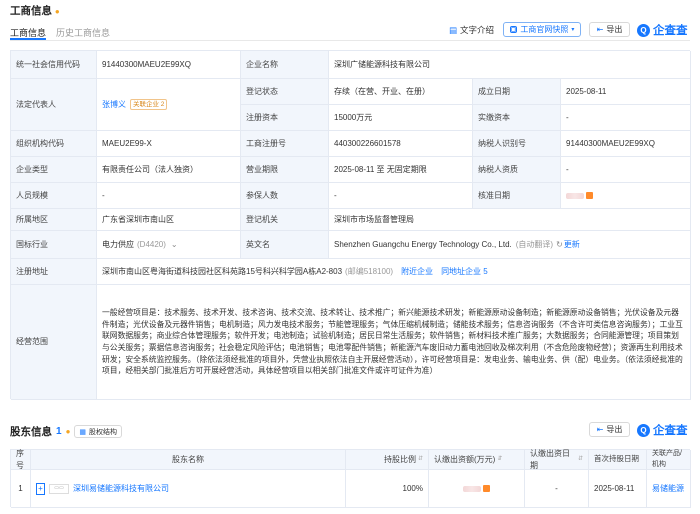  Describe the element at coordinates (387, 460) in the screenshot. I see `col-ratio: 持股比例 ⇵` at that location.